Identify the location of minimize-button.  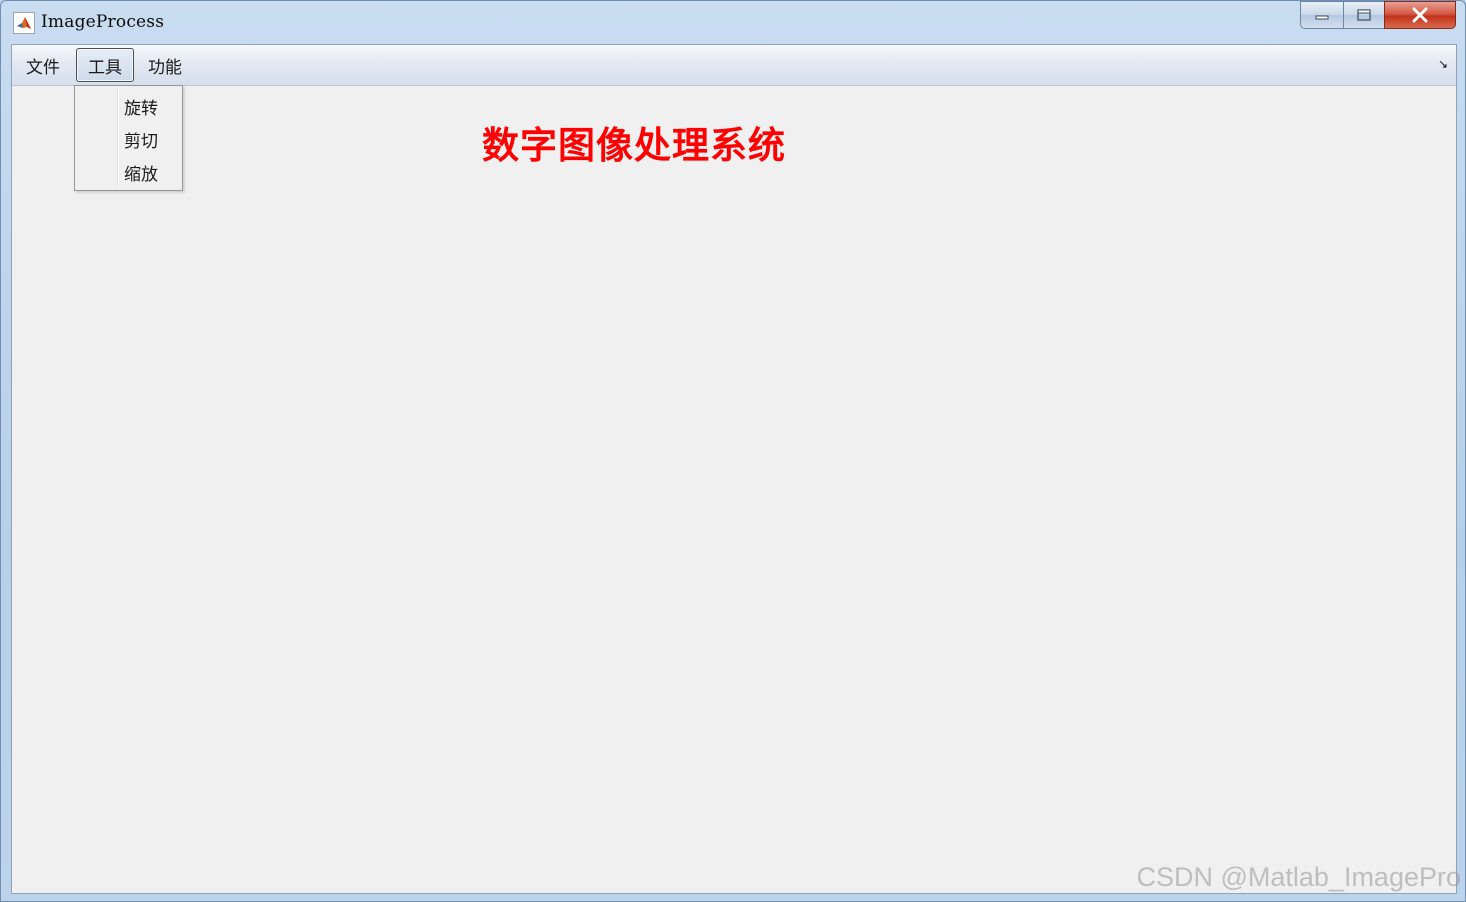
(1321, 15).